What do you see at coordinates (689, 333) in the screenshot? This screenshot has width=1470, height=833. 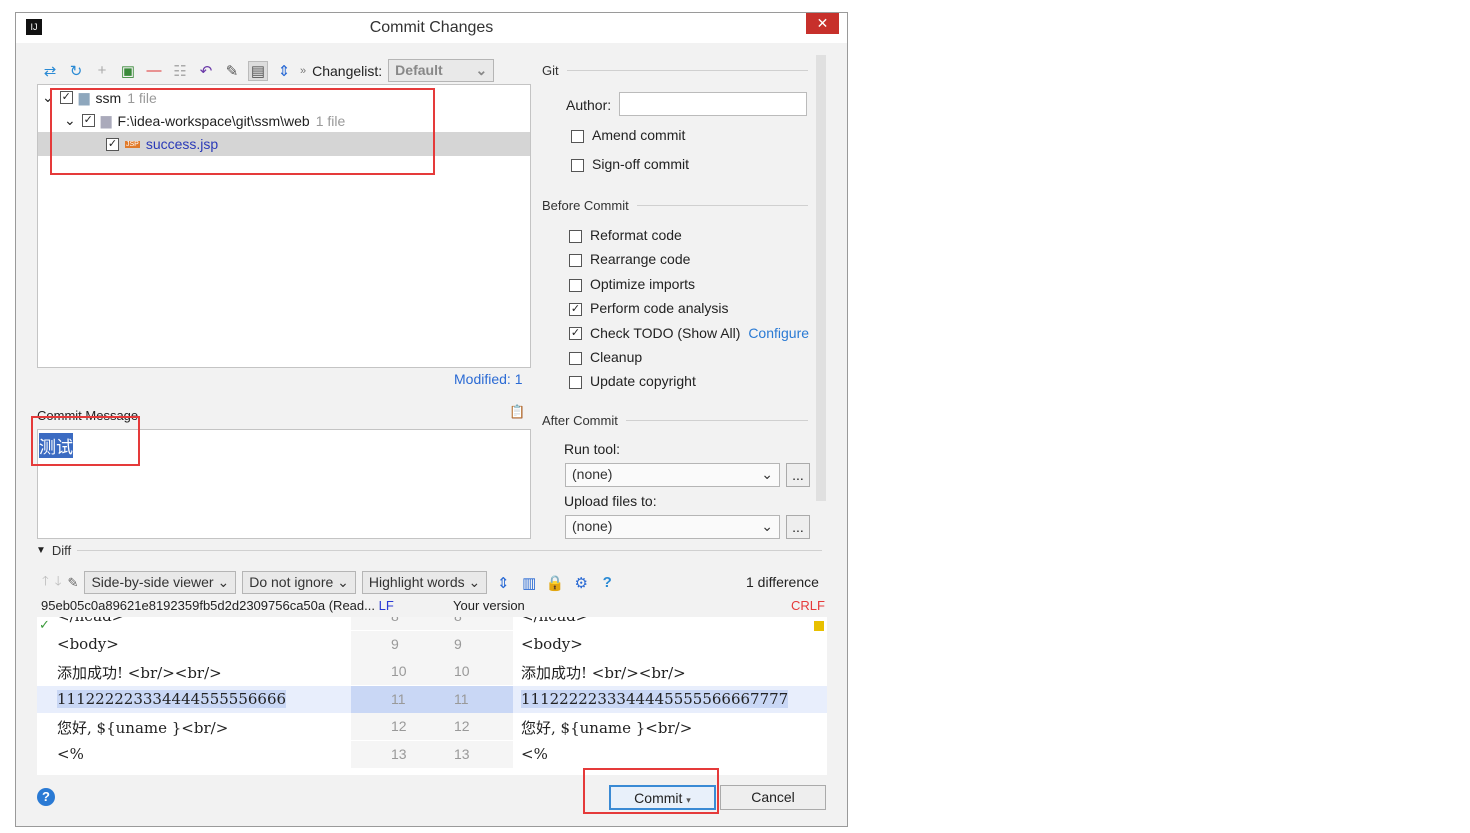 I see `option-check-todo-show-all: ✓ Check TODO (Show All) Configure` at bounding box center [689, 333].